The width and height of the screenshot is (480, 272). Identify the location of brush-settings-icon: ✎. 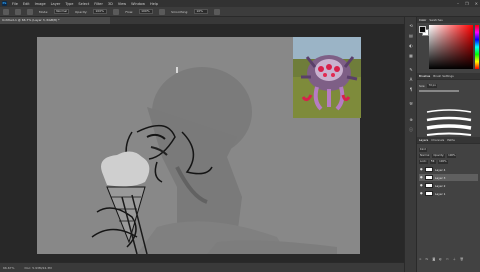
(411, 69).